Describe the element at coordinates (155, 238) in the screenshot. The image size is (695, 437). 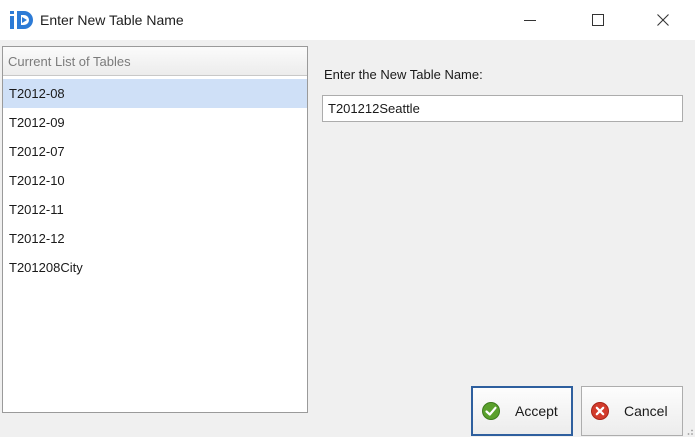
I see `list-item: T2012-12` at that location.